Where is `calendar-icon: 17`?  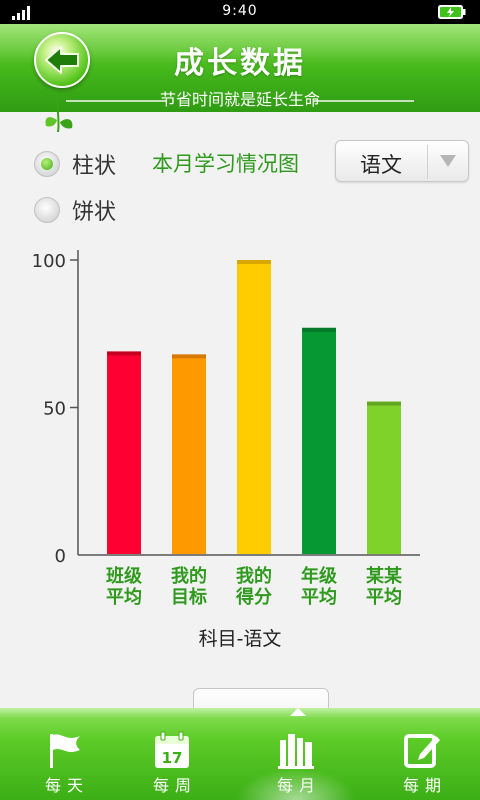
calendar-icon: 17 is located at coordinates (172, 749).